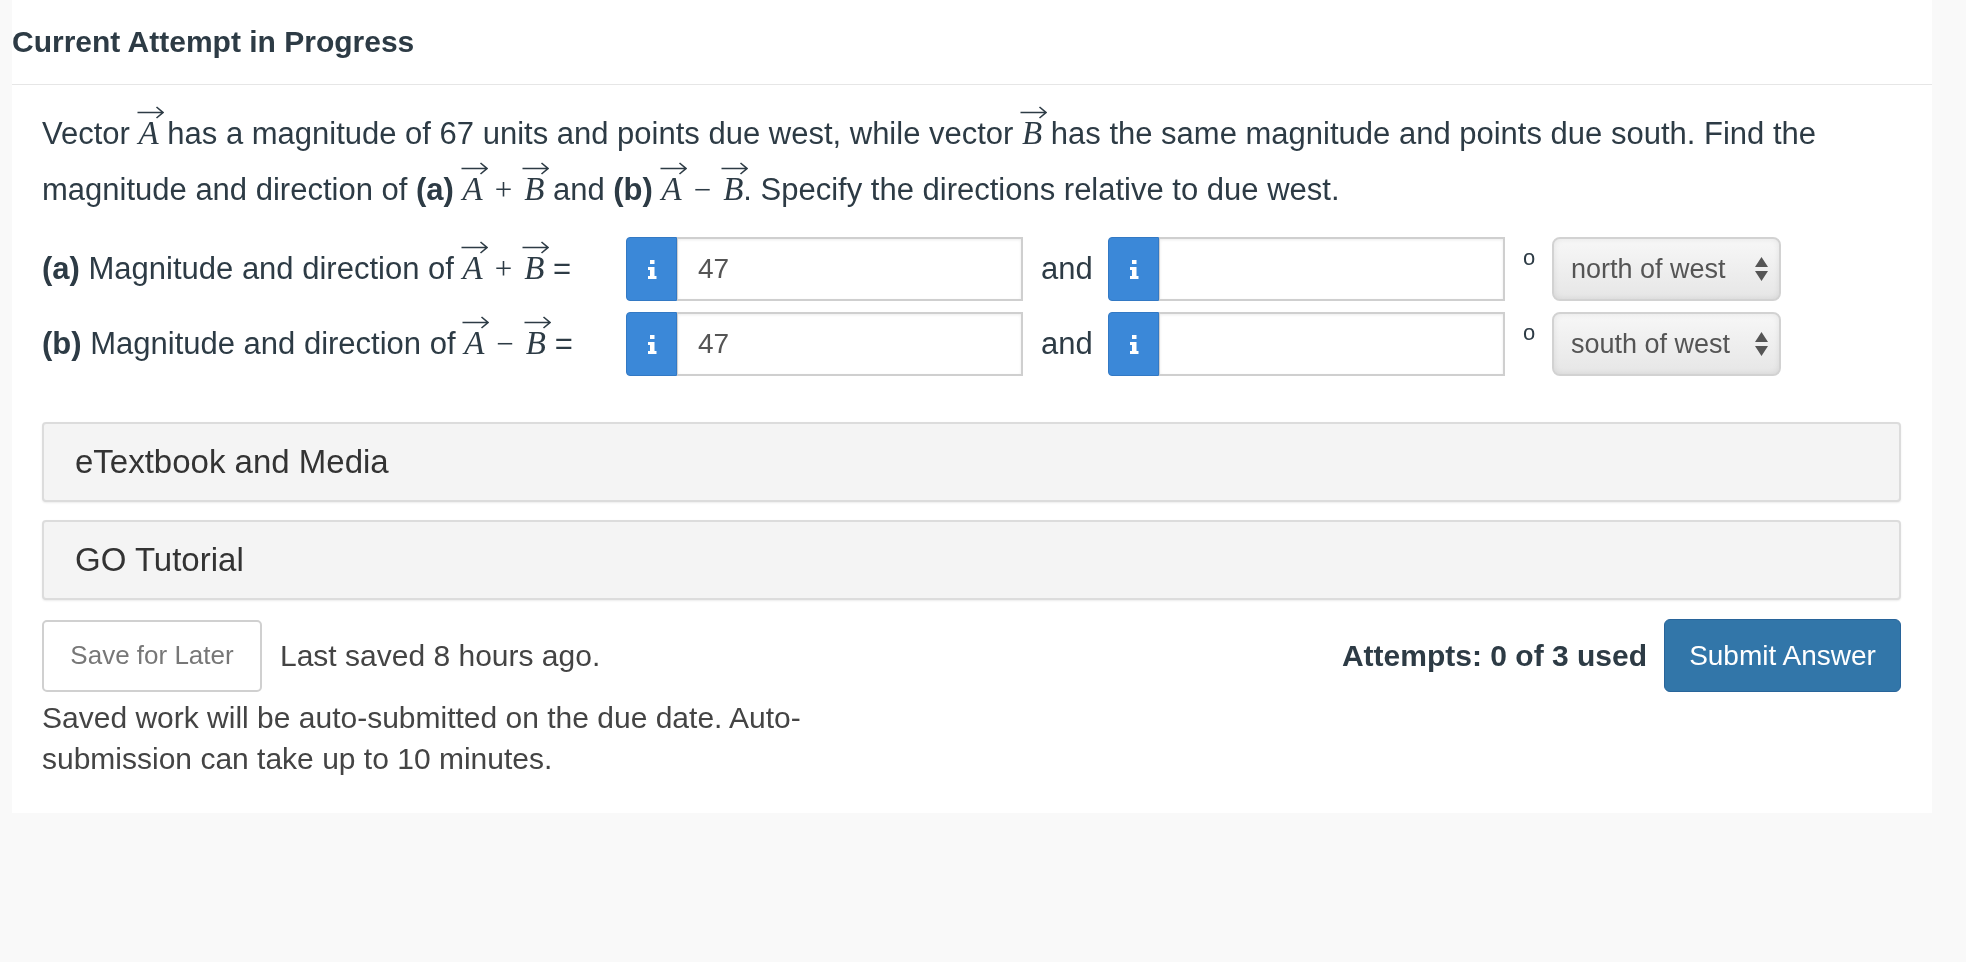  I want to click on accordion-header: GO Tutorial, so click(971, 560).